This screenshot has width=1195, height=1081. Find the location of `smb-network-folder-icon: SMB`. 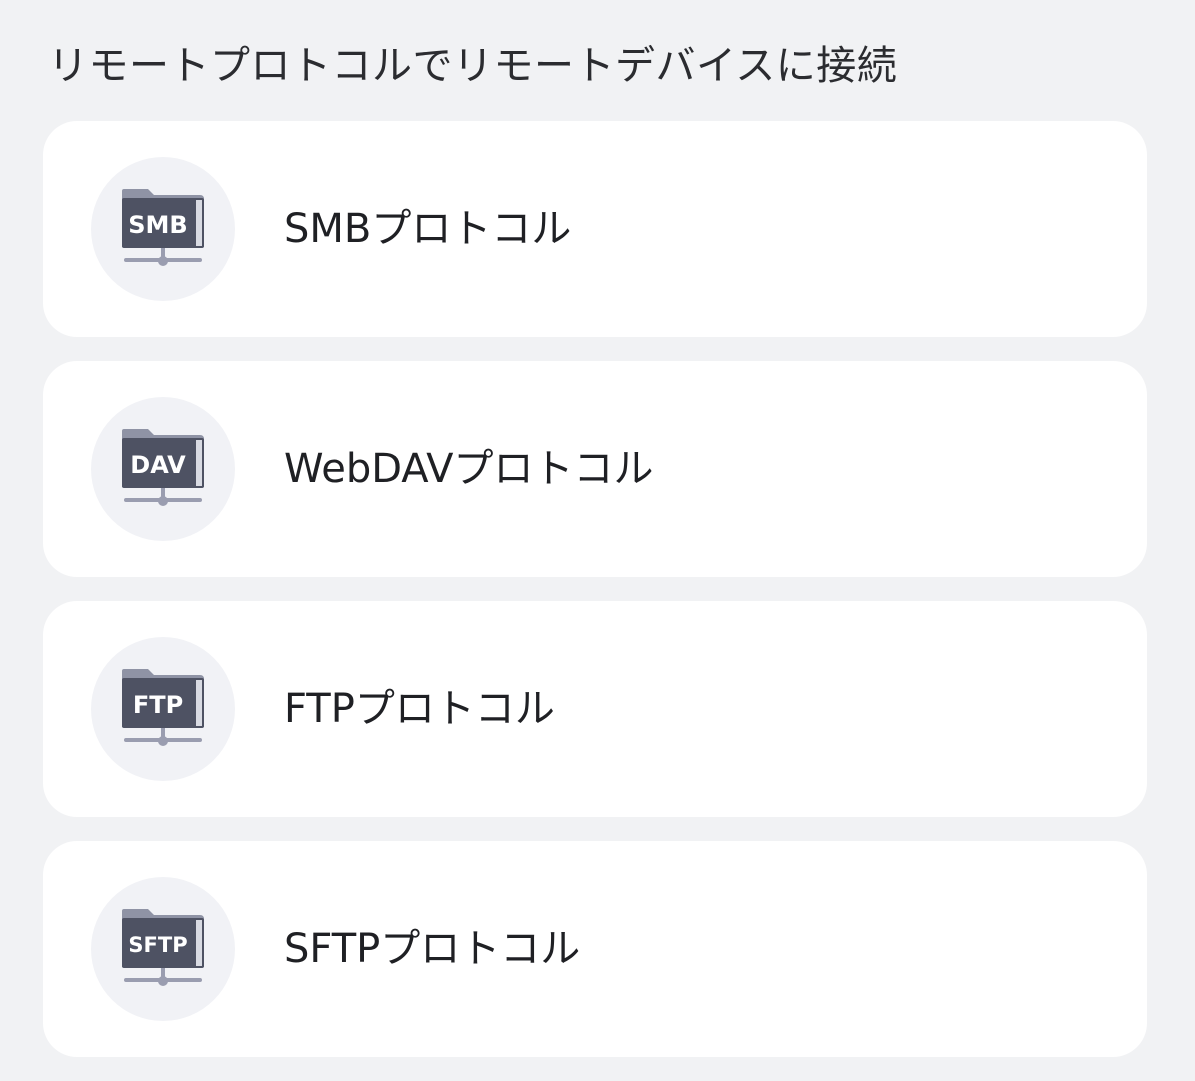

smb-network-folder-icon: SMB is located at coordinates (163, 229).